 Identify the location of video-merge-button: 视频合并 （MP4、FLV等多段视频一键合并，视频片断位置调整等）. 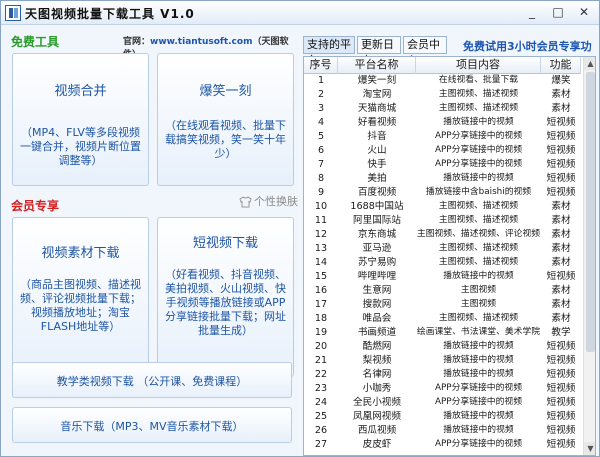
(80, 119).